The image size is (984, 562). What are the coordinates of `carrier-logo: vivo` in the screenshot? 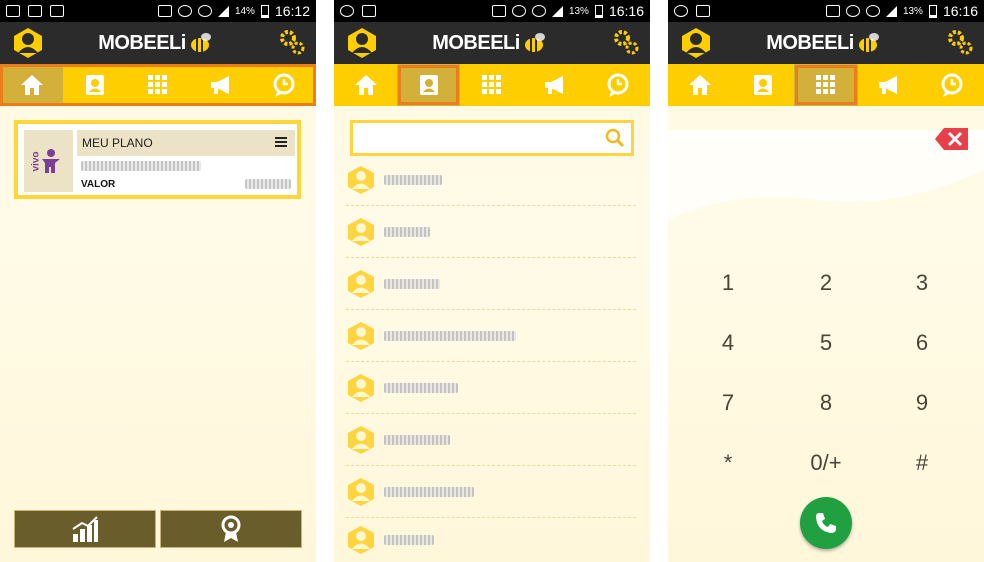 It's located at (48, 161).